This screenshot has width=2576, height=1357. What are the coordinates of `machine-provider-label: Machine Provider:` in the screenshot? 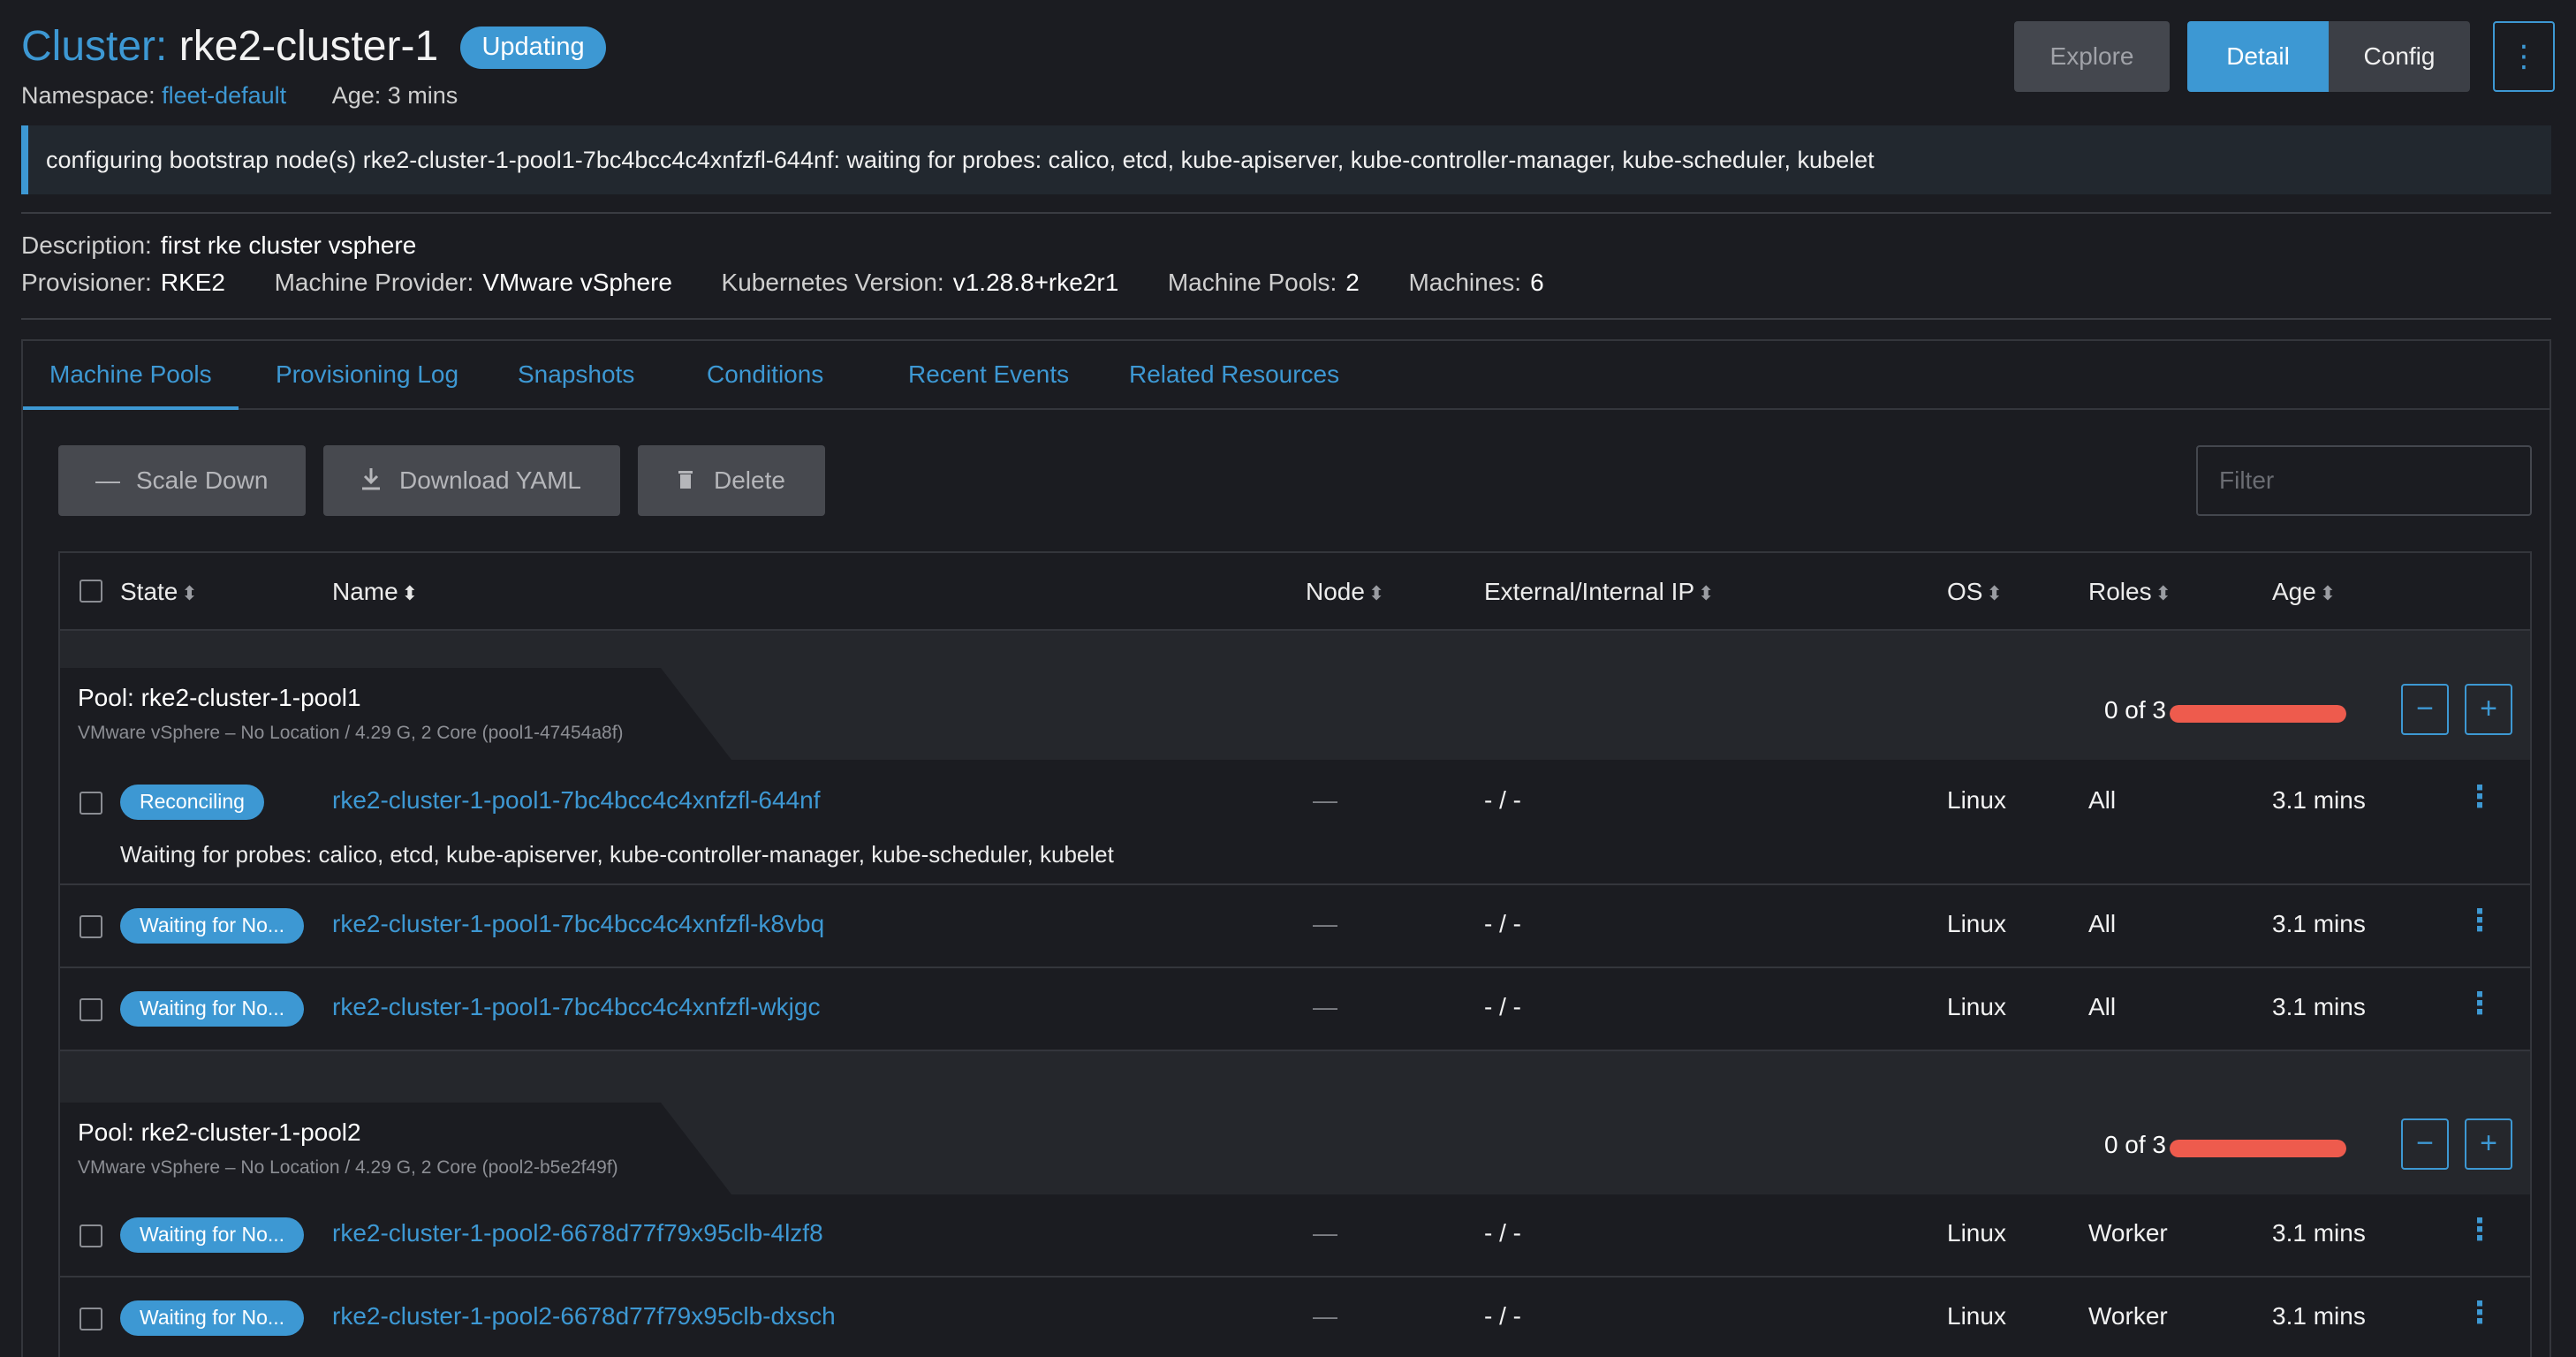 It's located at (374, 282).